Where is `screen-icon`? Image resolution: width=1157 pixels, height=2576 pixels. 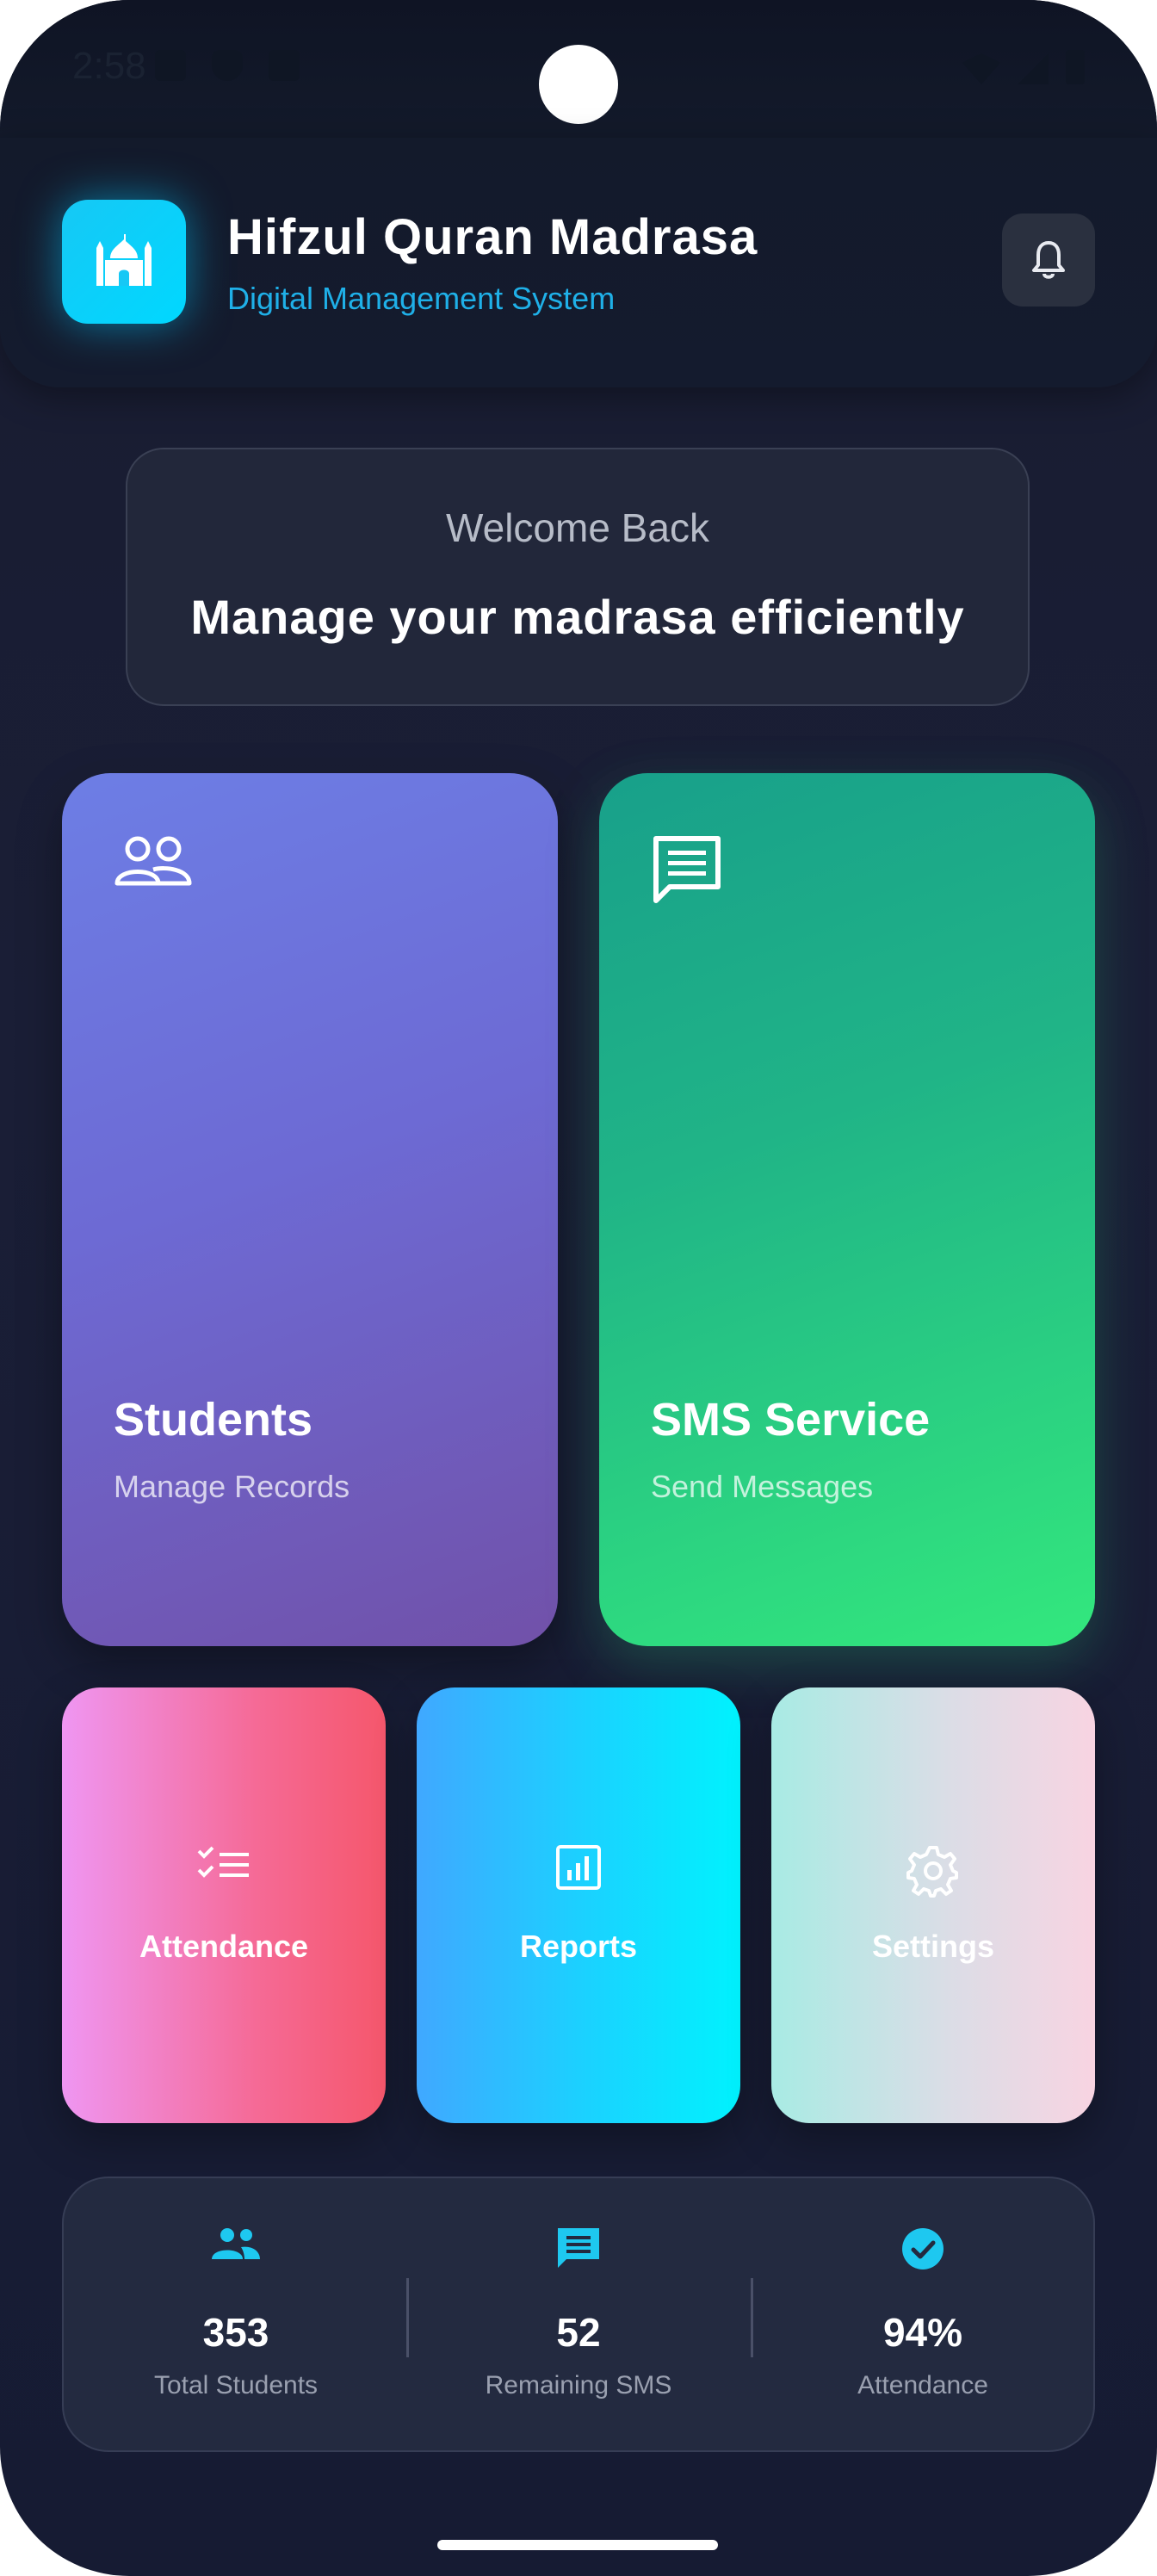
screen-icon is located at coordinates (170, 65).